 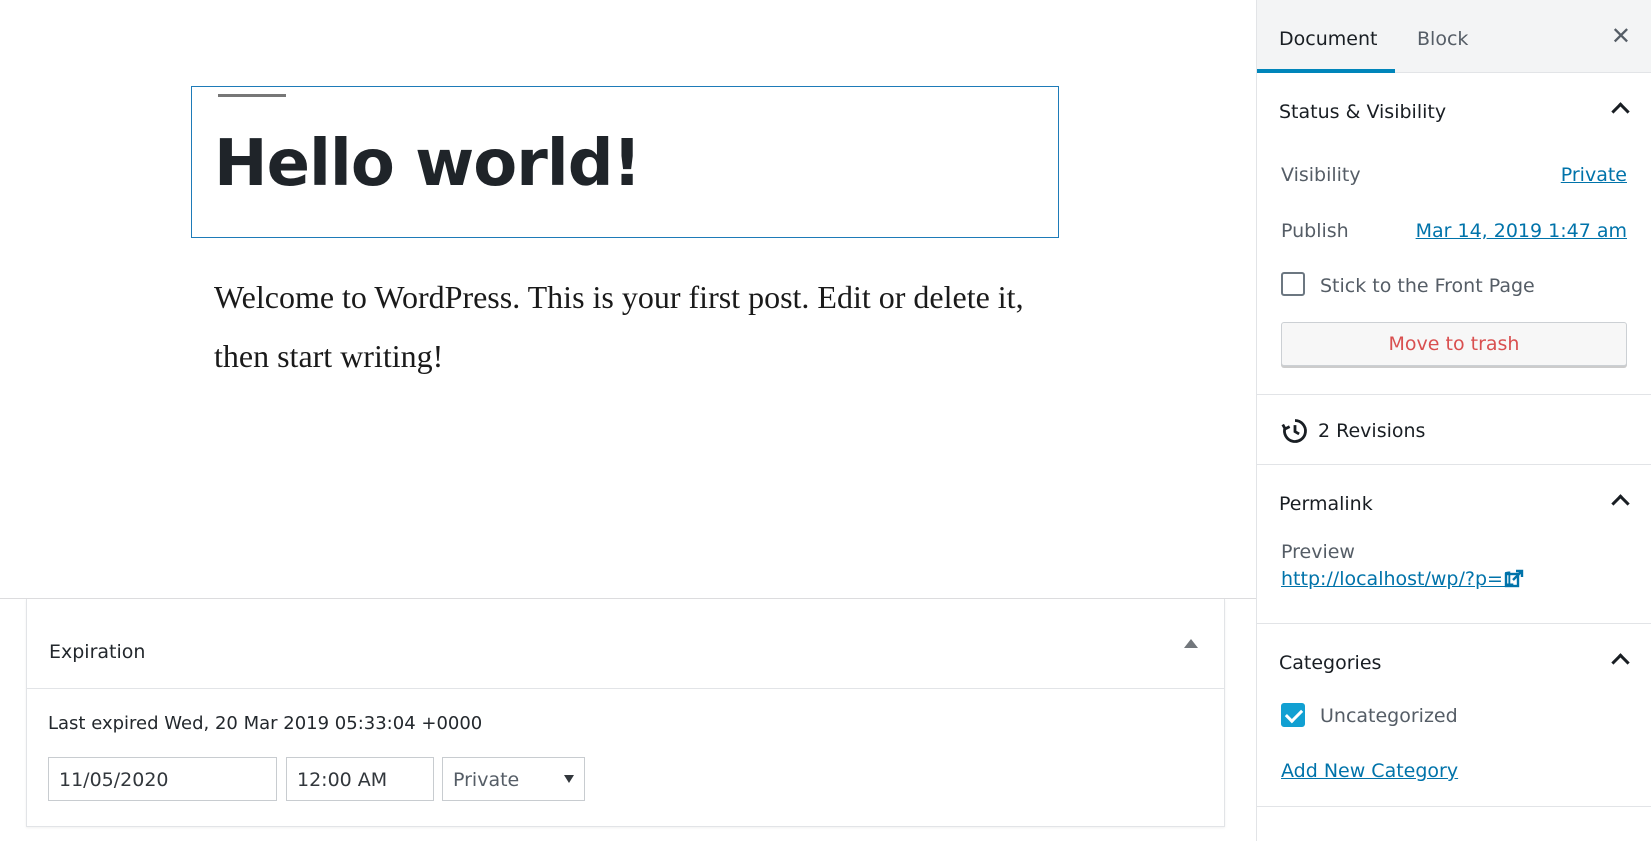 What do you see at coordinates (162, 779) in the screenshot?
I see `expiration-date-input: 11/05/2020` at bounding box center [162, 779].